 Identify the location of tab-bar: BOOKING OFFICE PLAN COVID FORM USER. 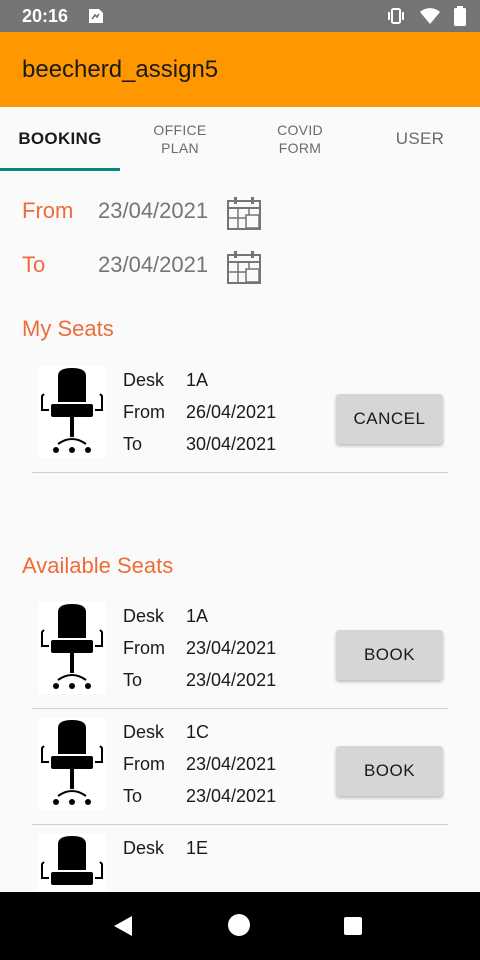
(240, 139).